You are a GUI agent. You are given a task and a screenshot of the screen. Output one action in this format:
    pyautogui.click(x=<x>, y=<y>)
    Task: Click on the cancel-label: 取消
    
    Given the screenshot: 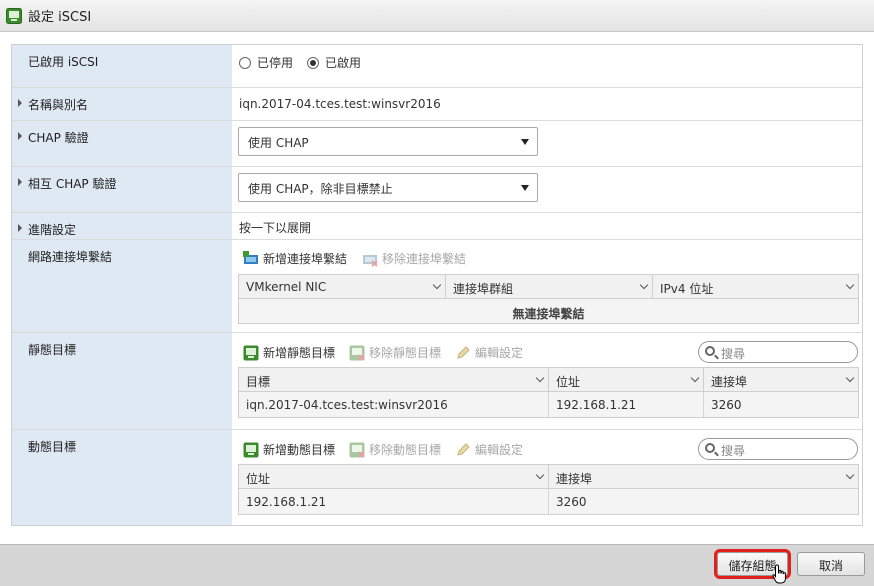 What is the action you would take?
    pyautogui.click(x=830, y=566)
    